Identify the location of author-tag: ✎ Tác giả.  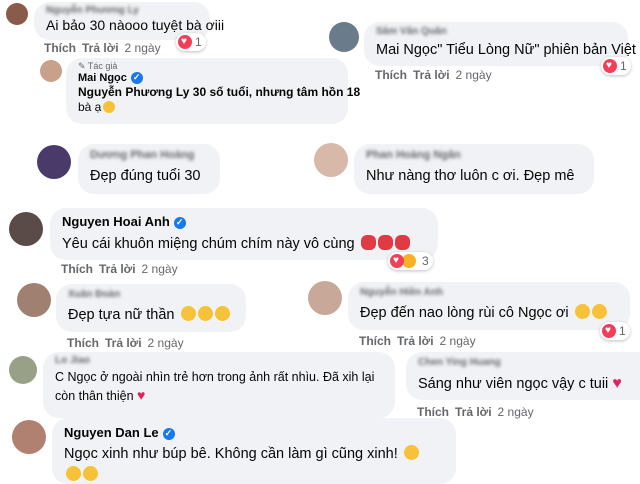
(98, 66).